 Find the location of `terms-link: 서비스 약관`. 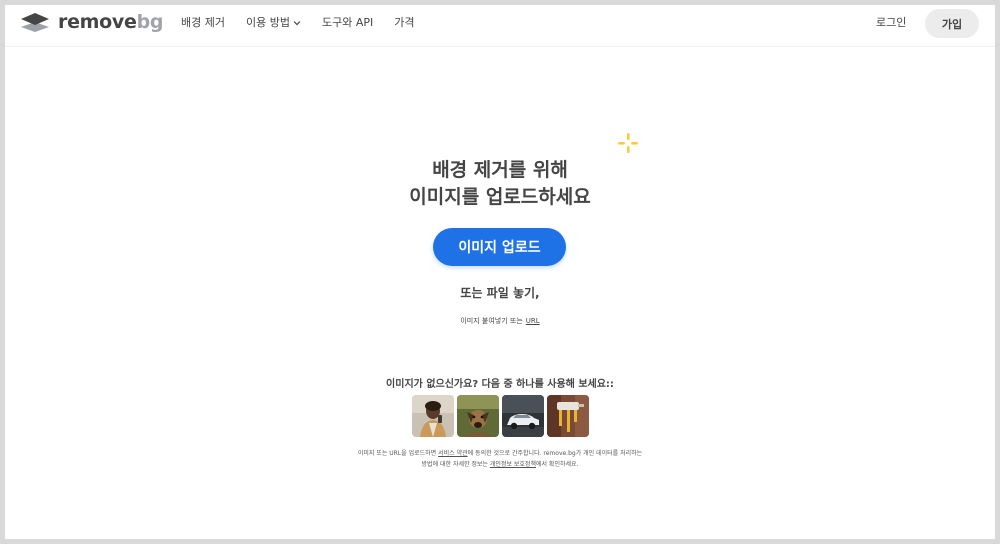

terms-link: 서비스 약관 is located at coordinates (453, 453).